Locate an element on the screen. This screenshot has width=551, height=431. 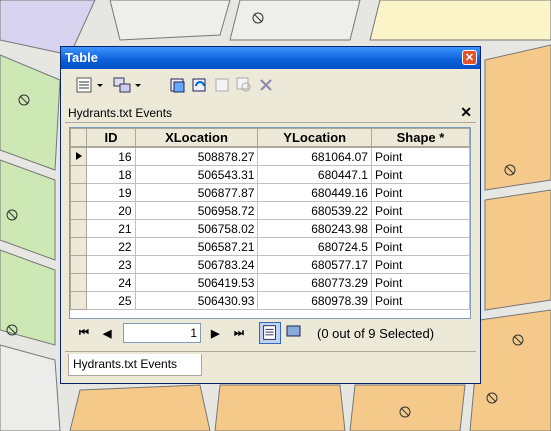
cell-id: 18 is located at coordinates (111, 174).